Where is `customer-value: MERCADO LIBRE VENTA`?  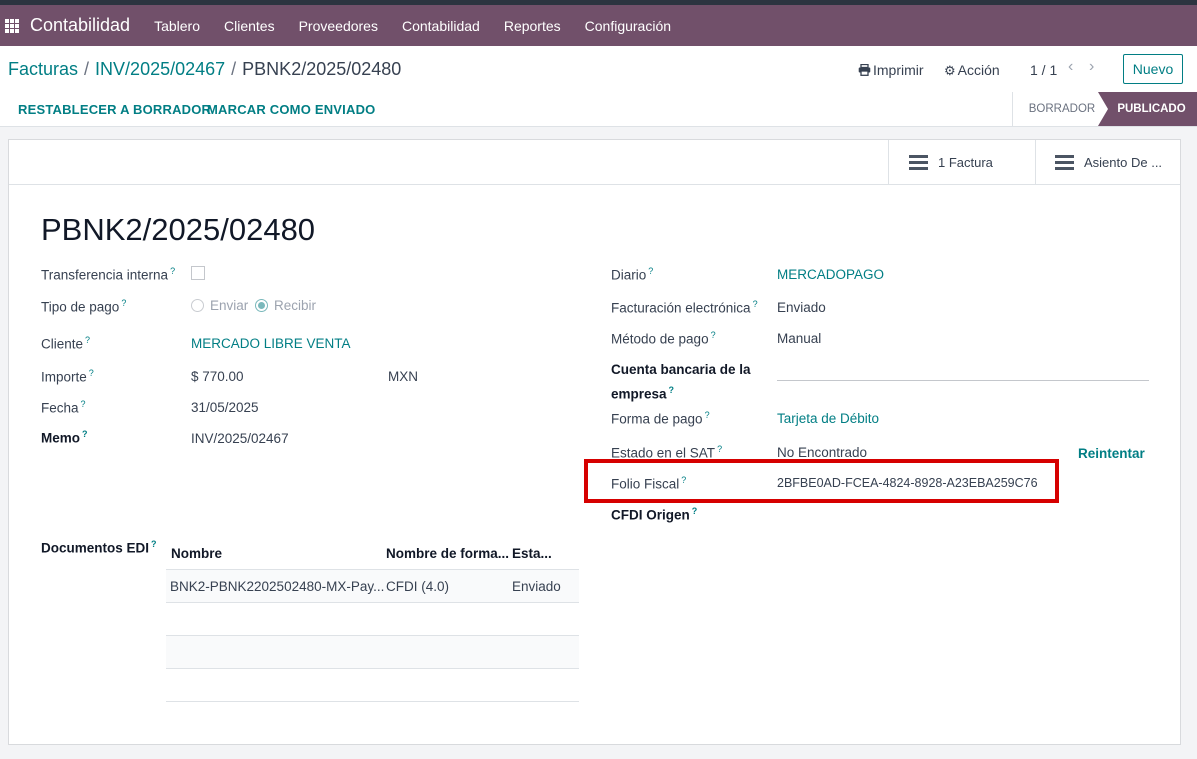
customer-value: MERCADO LIBRE VENTA is located at coordinates (271, 343).